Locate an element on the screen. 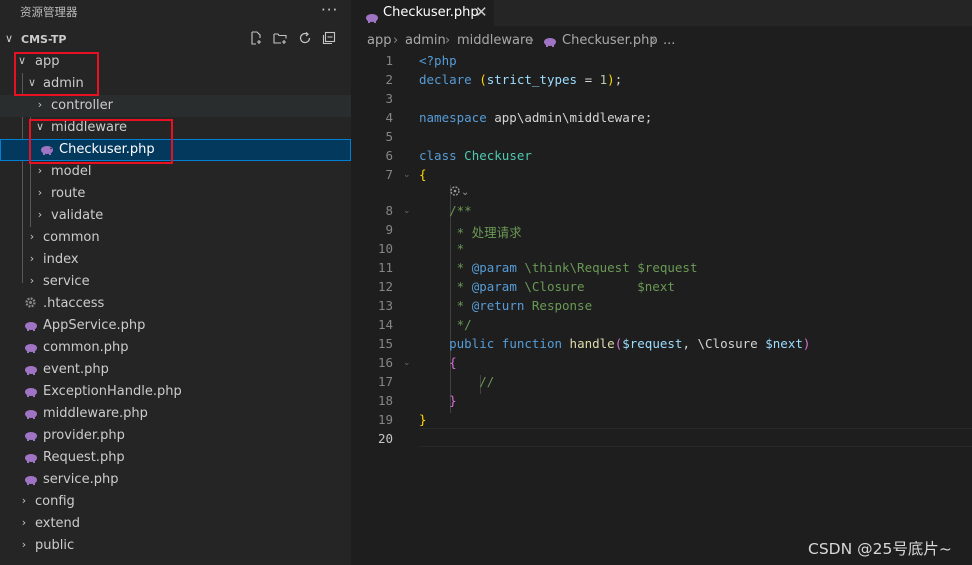 The width and height of the screenshot is (972, 565). code-line-9: 9 * 处理请求 is located at coordinates (661, 230).